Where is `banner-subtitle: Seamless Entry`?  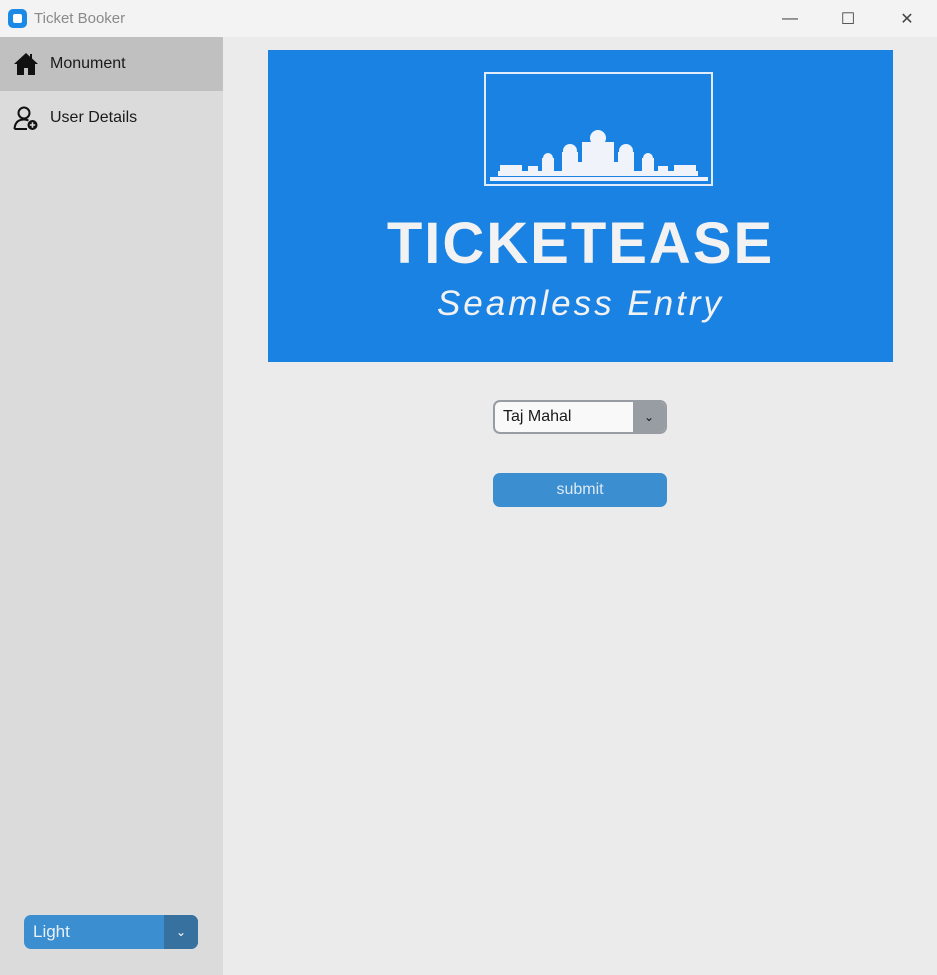
banner-subtitle: Seamless Entry is located at coordinates (580, 303).